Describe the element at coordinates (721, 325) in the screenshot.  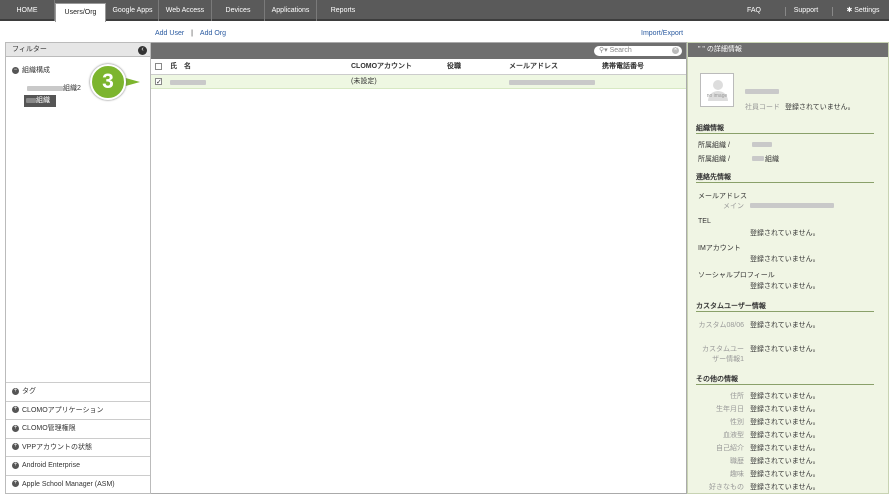
I see `custom-field-label: カスタム08/06` at that location.